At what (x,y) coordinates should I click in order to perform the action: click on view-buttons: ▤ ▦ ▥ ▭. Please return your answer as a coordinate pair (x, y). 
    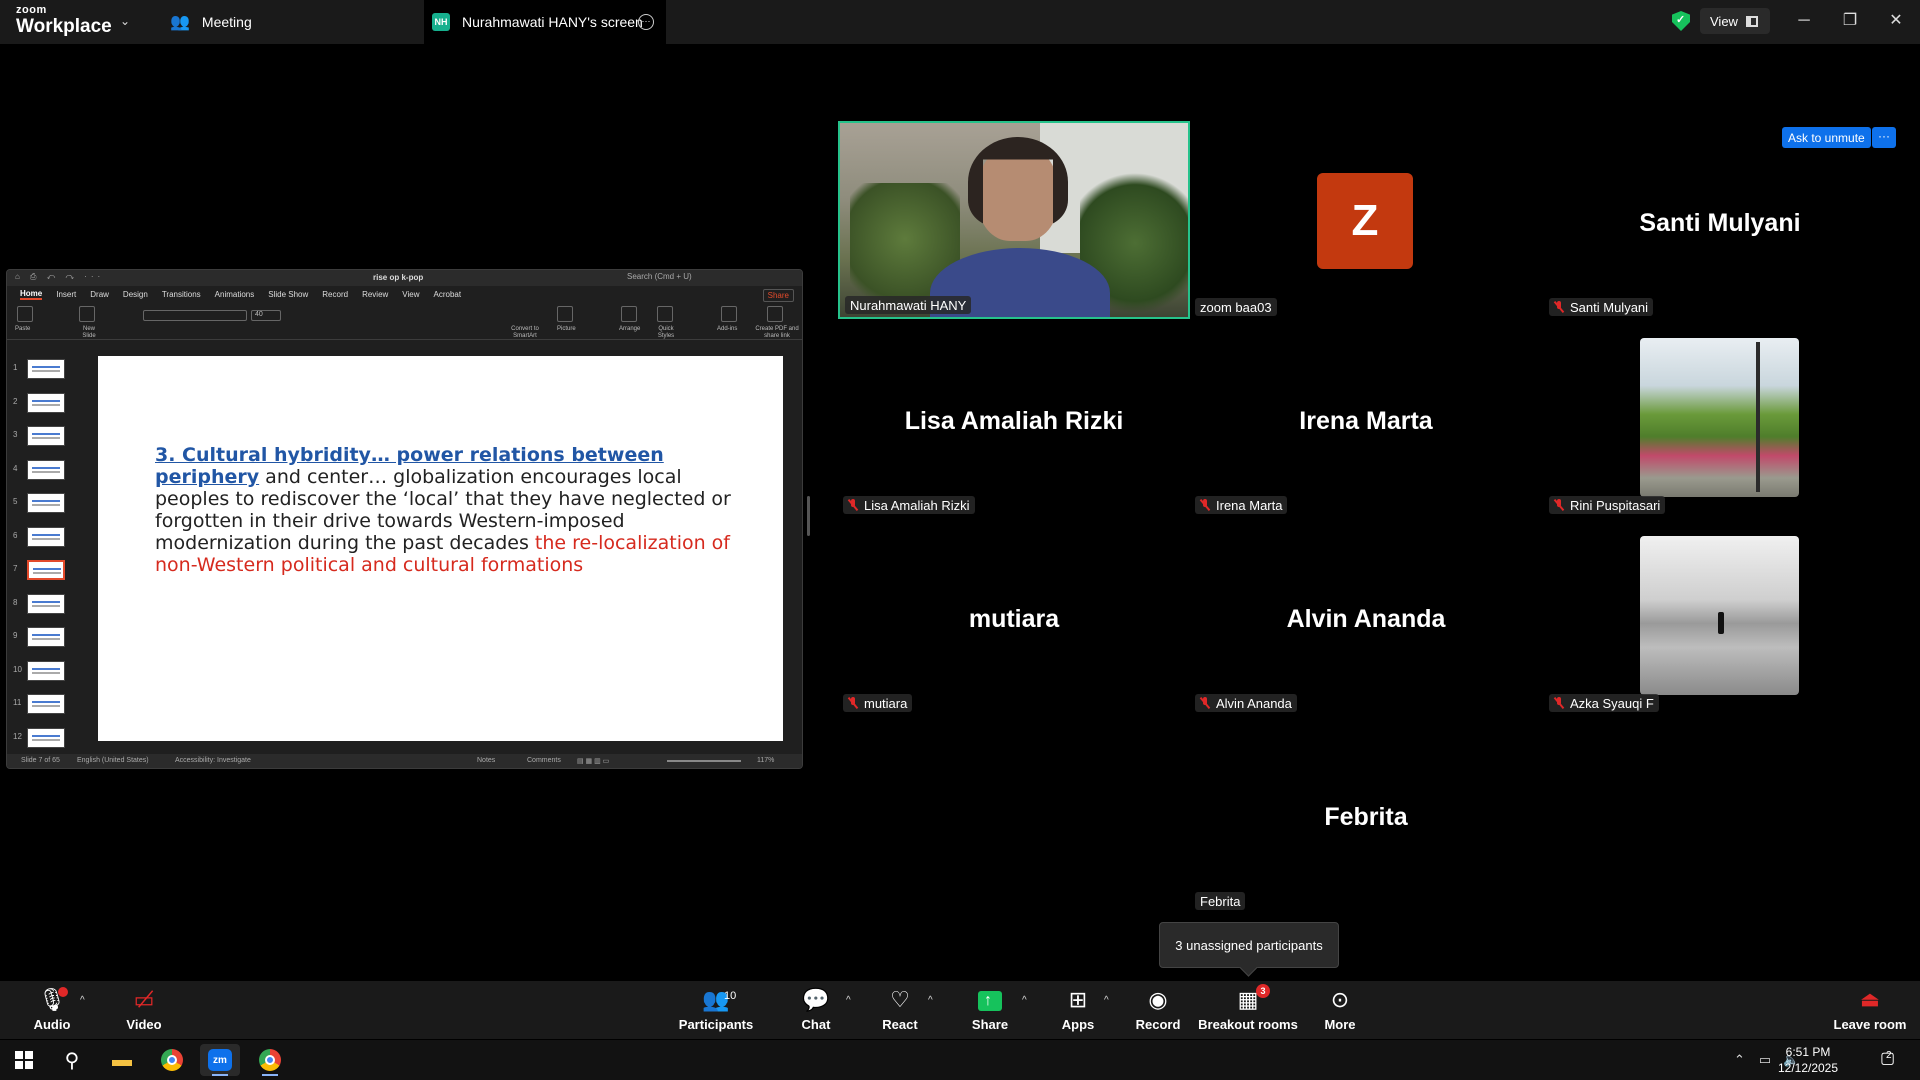
    Looking at the image, I should click on (593, 761).